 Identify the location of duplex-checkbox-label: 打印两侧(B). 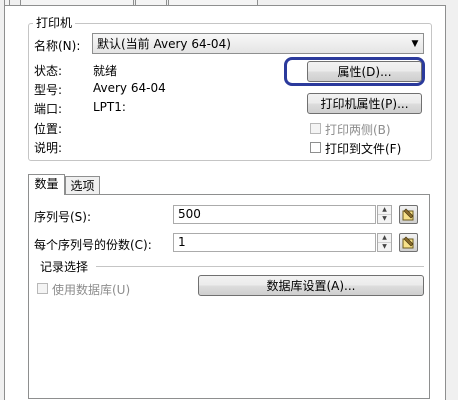
(358, 130).